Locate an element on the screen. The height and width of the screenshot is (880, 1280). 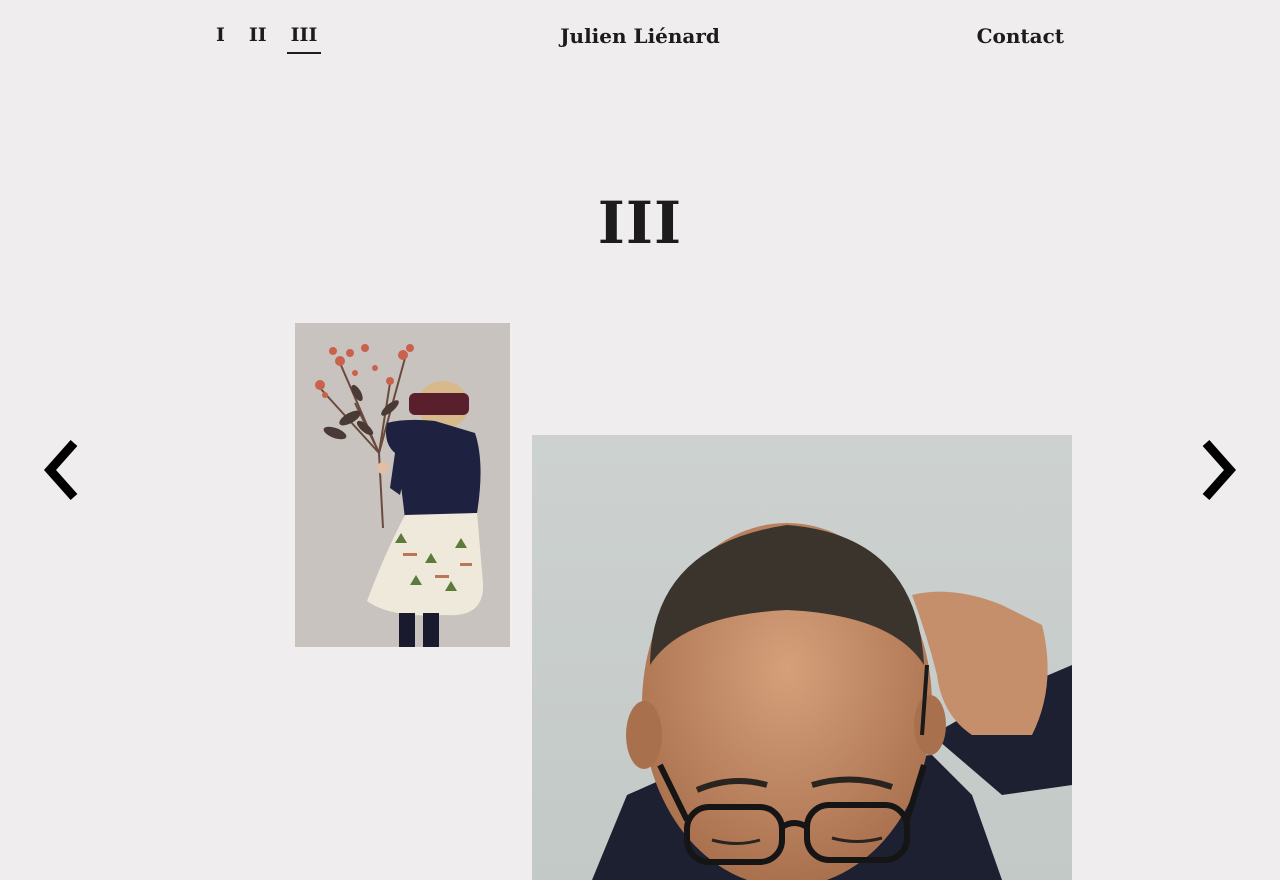
chevron-left-icon is located at coordinates (60, 470).